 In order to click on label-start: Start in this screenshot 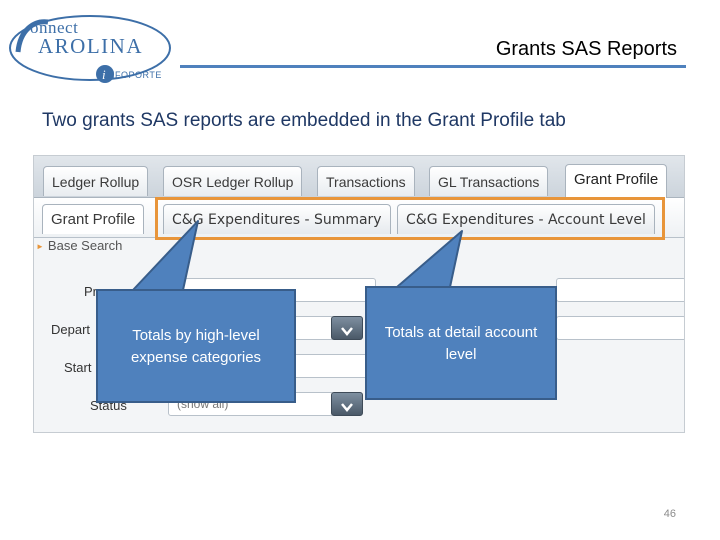, I will do `click(78, 367)`.